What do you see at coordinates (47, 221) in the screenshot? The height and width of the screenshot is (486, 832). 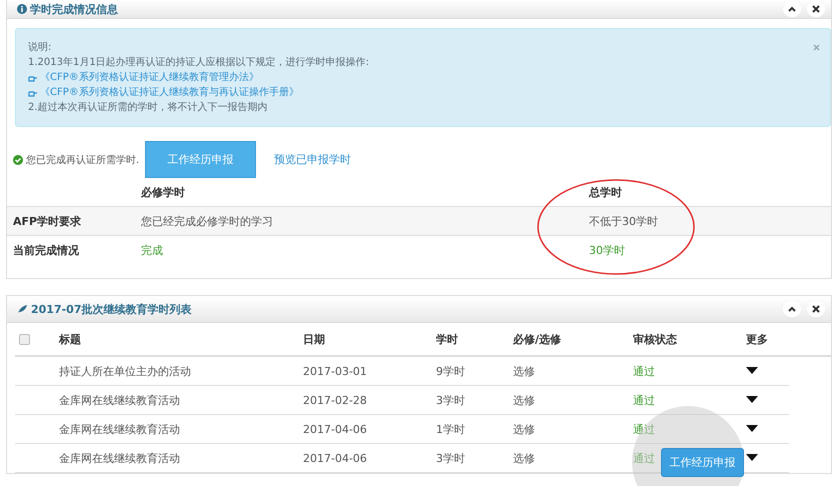 I see `row-label: AFP学时要求` at bounding box center [47, 221].